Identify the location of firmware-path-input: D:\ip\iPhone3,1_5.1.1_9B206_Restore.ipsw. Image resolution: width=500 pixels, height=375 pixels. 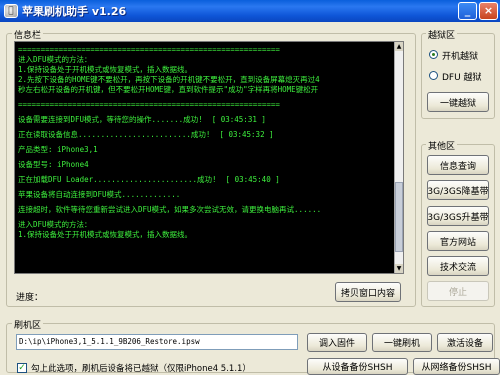
(157, 342).